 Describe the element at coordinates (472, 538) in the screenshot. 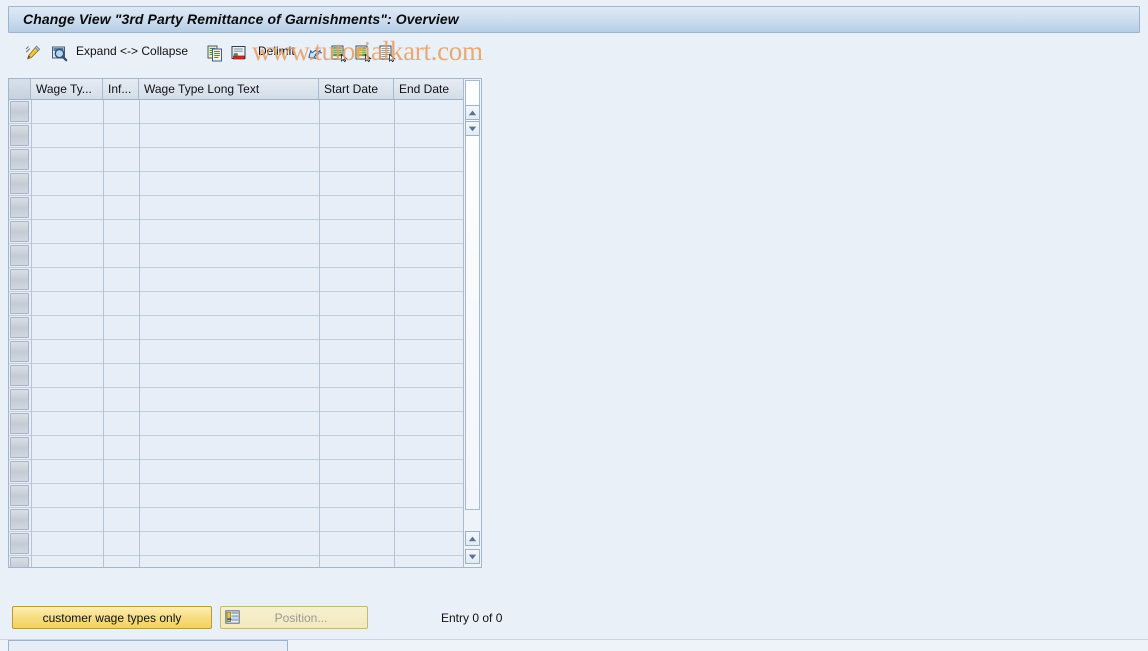

I see `scroll-up-button` at that location.